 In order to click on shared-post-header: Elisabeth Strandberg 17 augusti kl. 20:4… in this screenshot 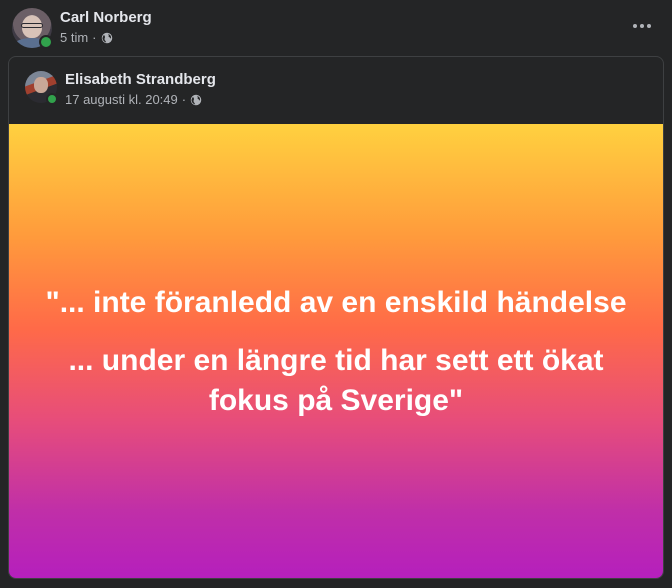, I will do `click(336, 90)`.